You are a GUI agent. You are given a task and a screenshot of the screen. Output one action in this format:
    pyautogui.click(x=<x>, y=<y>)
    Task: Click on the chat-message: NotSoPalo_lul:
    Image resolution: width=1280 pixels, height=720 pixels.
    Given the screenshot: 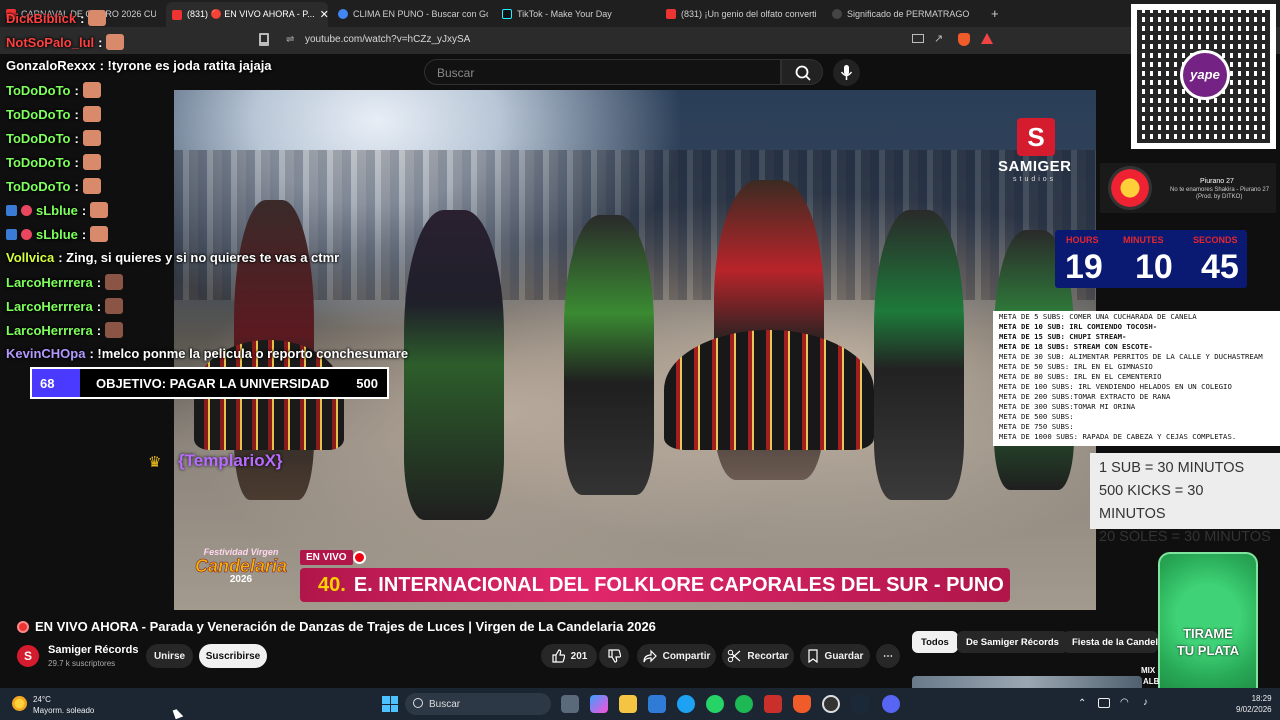 What is the action you would take?
    pyautogui.click(x=65, y=42)
    